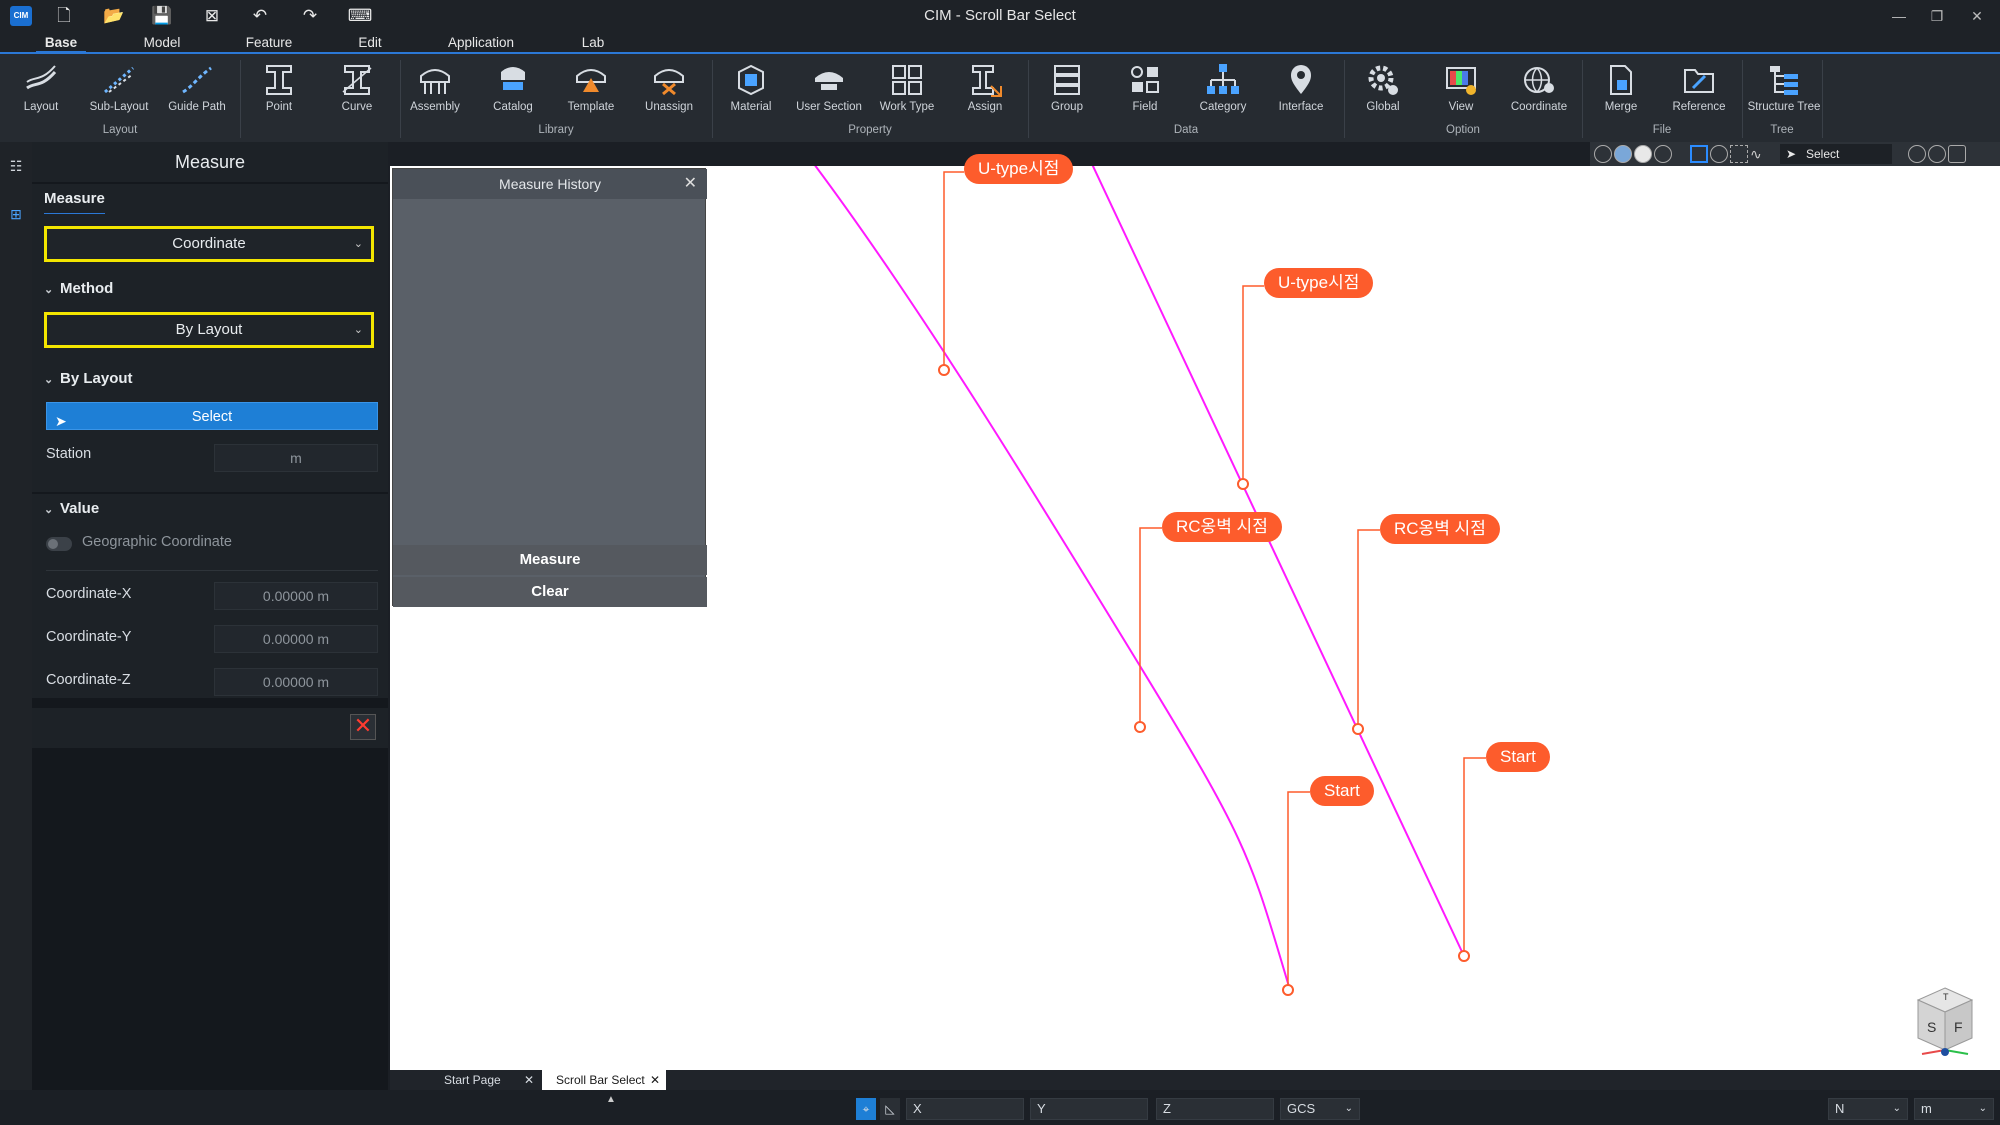 The image size is (2000, 1125). I want to click on close-window-button: ✕, so click(1977, 16).